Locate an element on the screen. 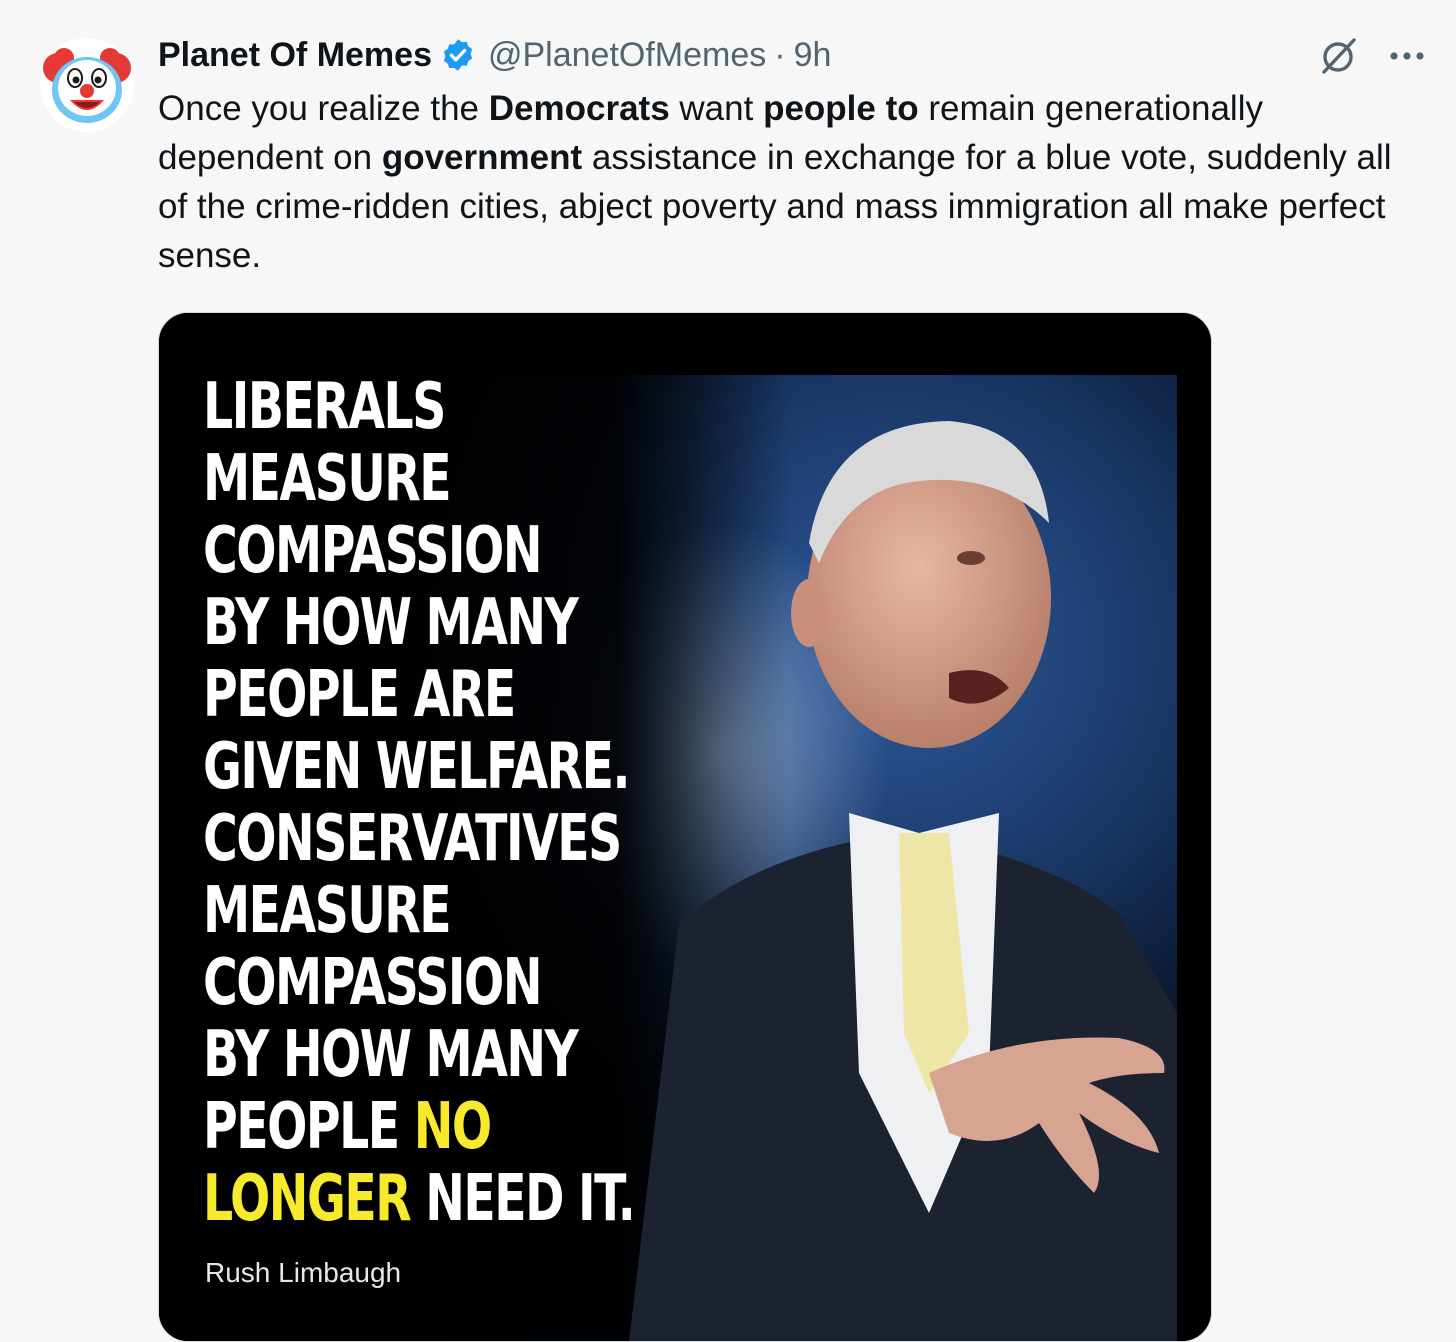 The height and width of the screenshot is (1342, 1456). quote-line: LONGER NEED IT. is located at coordinates (419, 1199).